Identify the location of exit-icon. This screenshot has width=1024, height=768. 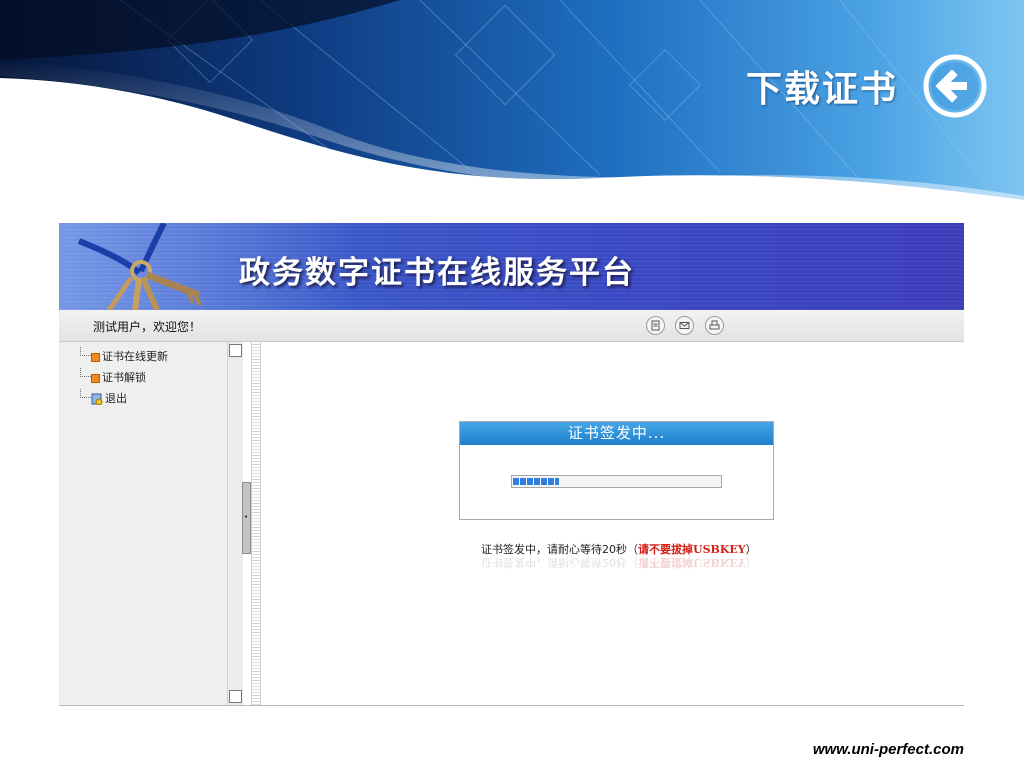
(97, 399).